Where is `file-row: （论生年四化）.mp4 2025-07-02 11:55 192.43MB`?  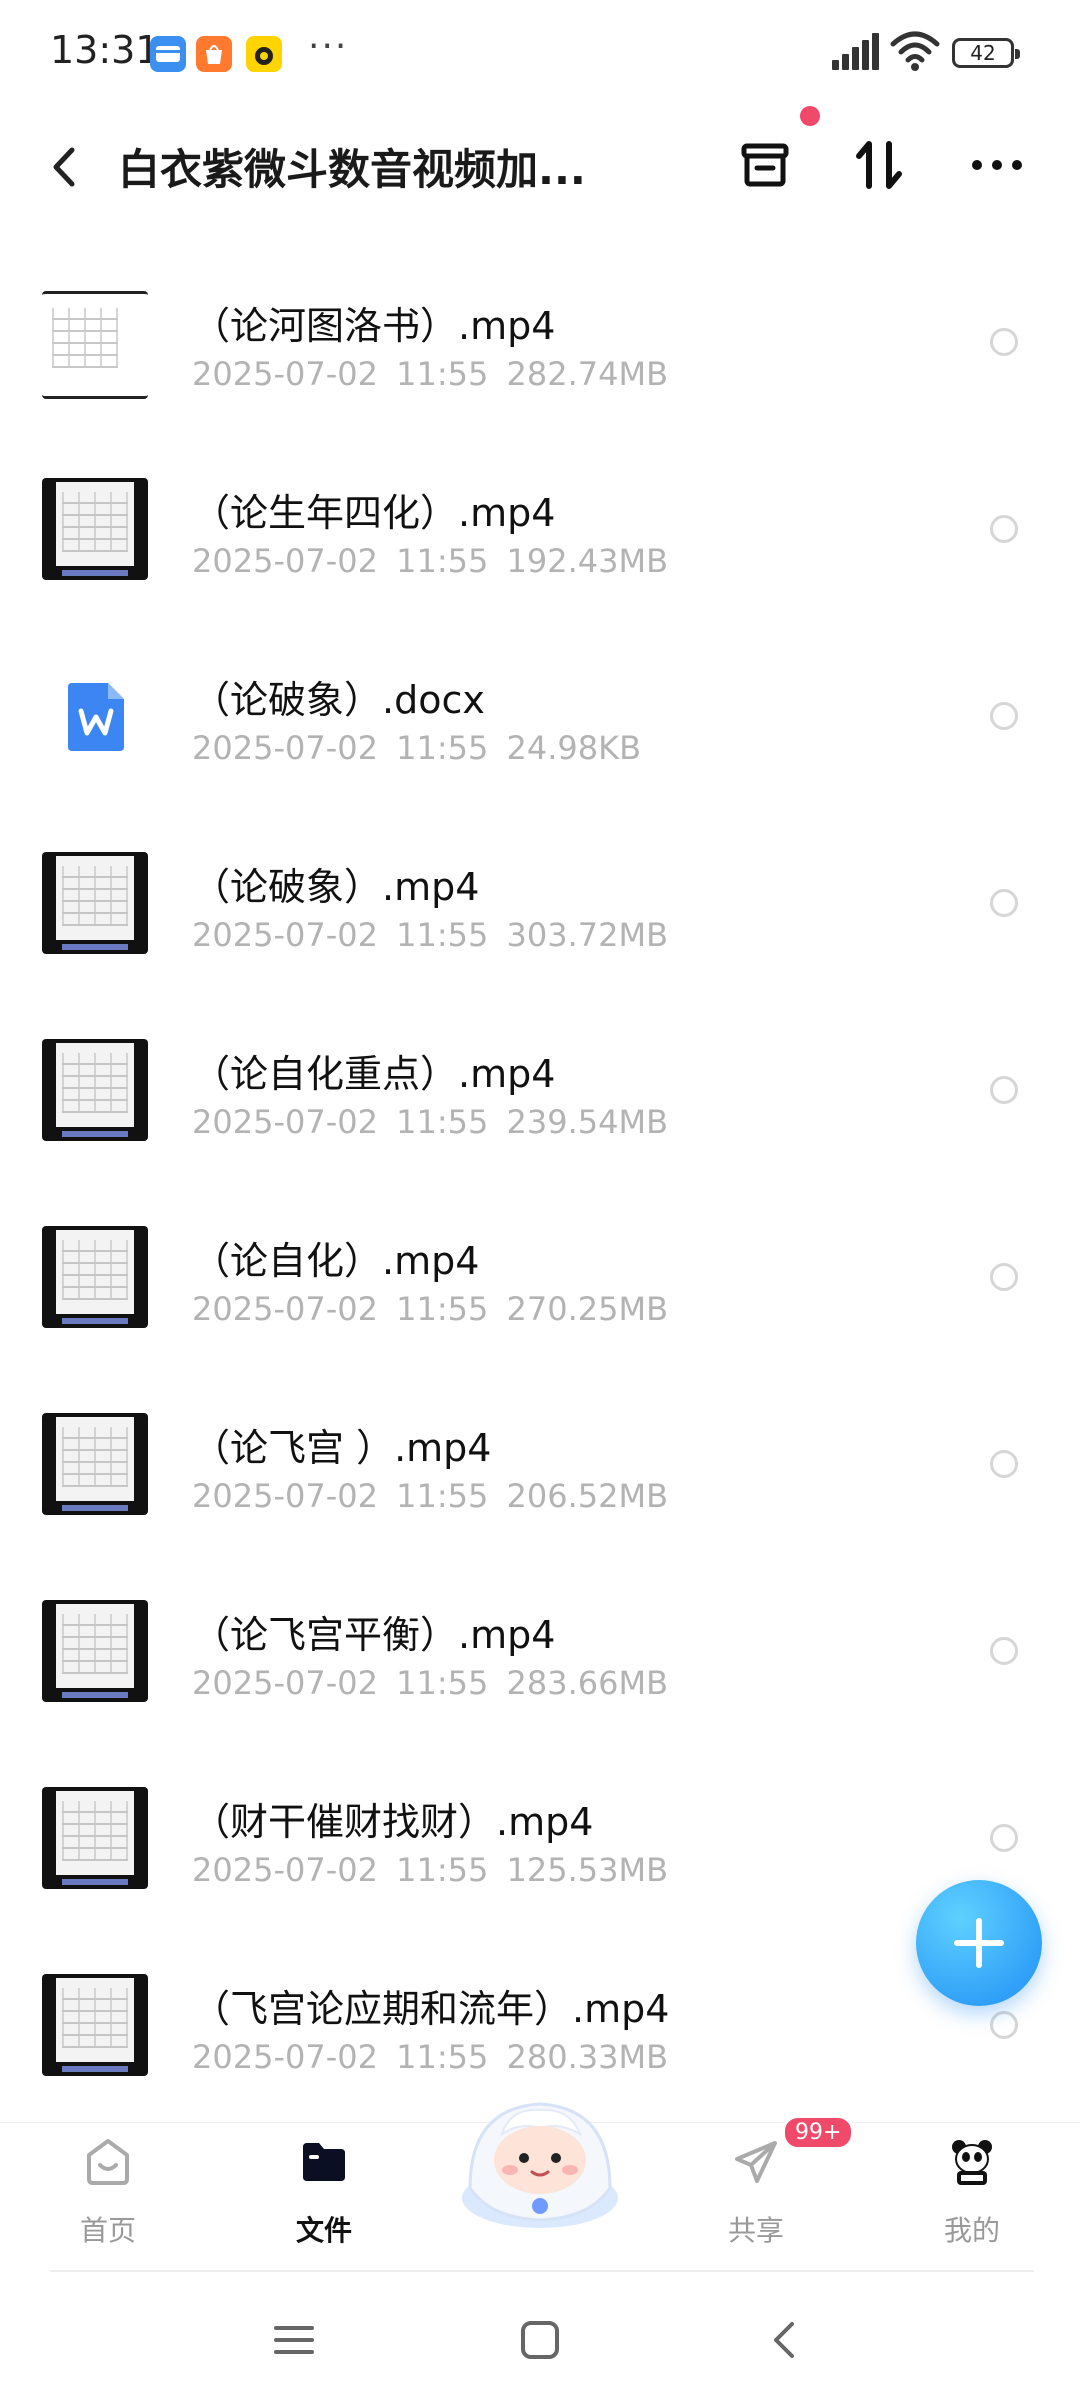
file-row: （论生年四化）.mp4 2025-07-02 11:55 192.43MB is located at coordinates (540, 535).